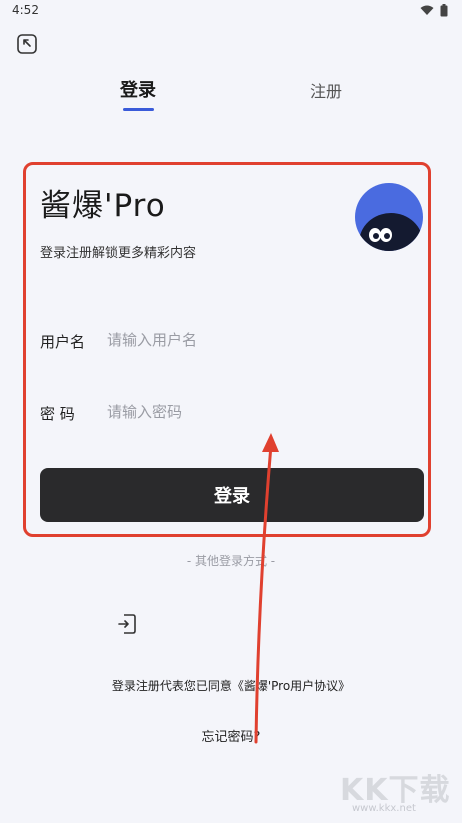 This screenshot has width=462, height=823. I want to click on tab-register: 注册, so click(326, 90).